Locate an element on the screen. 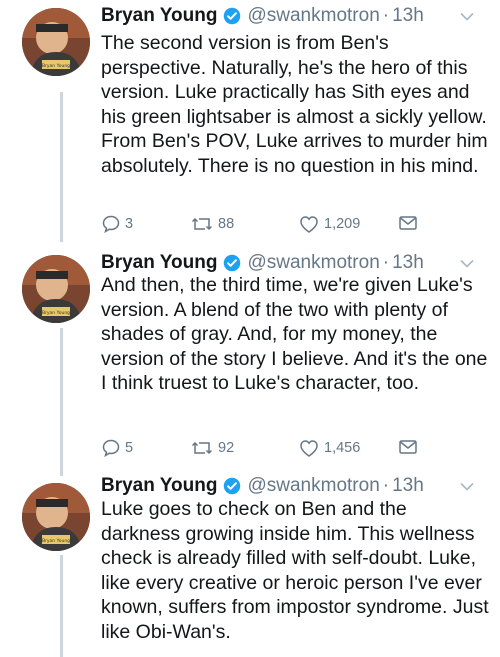 This screenshot has height=657, width=500. reply-count: 3 is located at coordinates (129, 224).